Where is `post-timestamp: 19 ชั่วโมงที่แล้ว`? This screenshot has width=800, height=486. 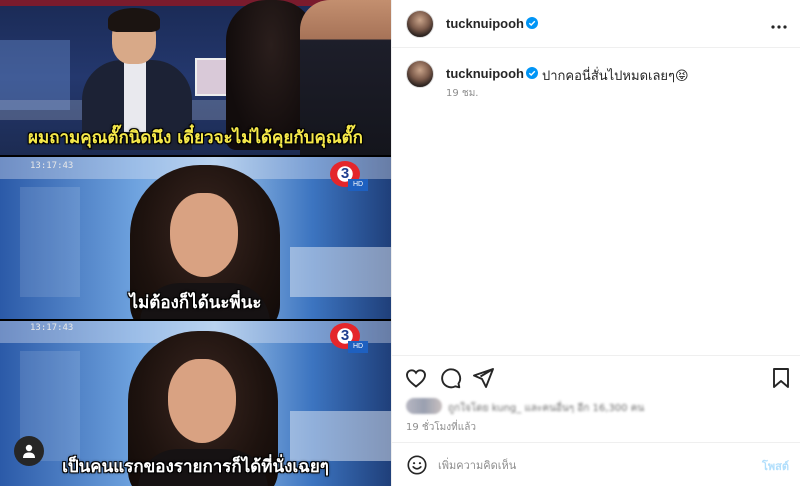
post-timestamp: 19 ชั่วโมงที่แล้ว is located at coordinates (441, 427).